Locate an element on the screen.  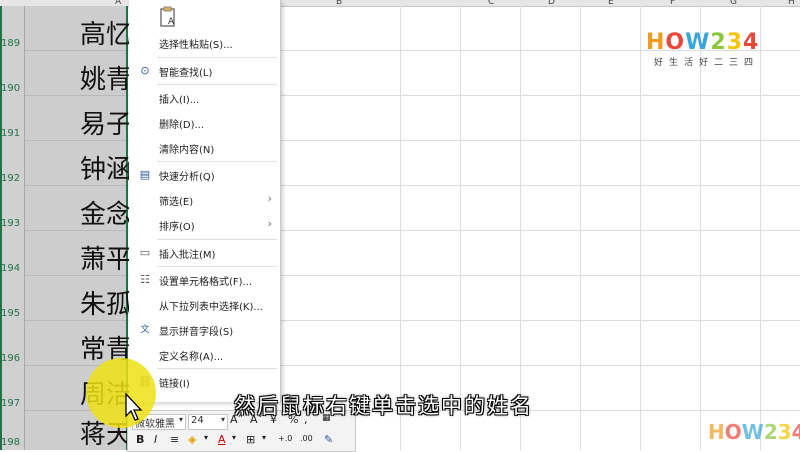
smart-lookup-icon: ⊙ is located at coordinates (145, 70).